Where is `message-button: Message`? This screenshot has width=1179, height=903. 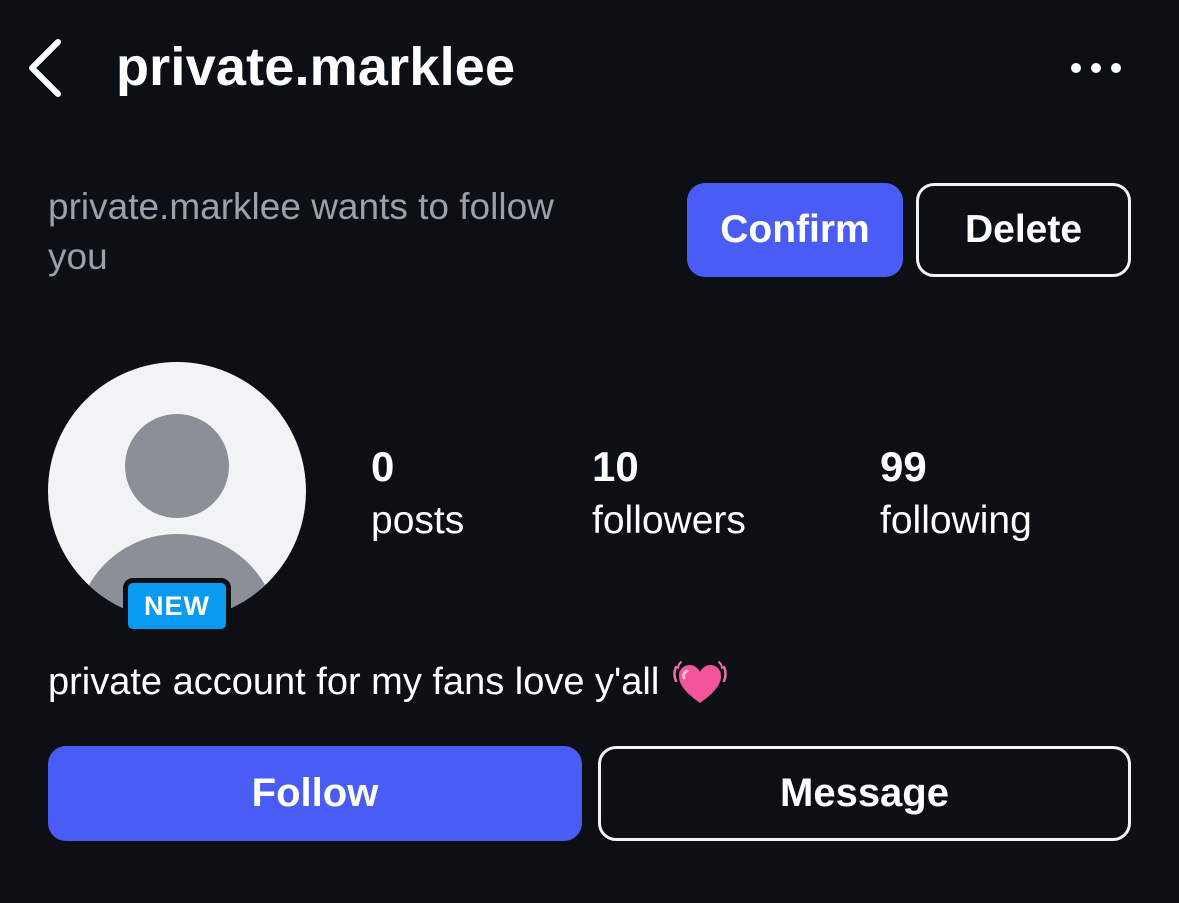 message-button: Message is located at coordinates (864, 793).